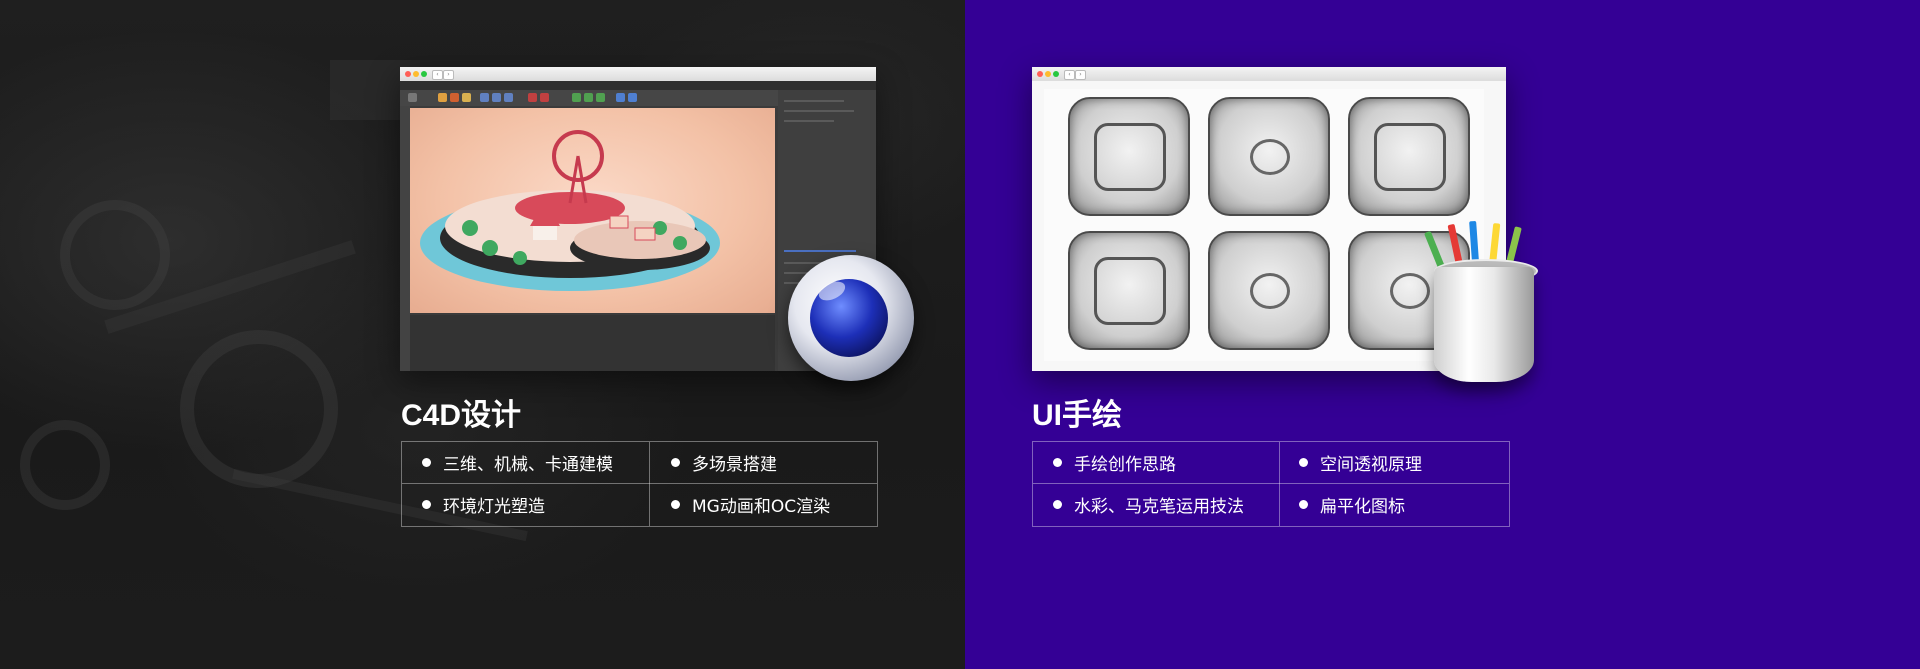 The width and height of the screenshot is (1920, 669). Describe the element at coordinates (1077, 415) in the screenshot. I see `ui-section-title: UI手绘` at that location.